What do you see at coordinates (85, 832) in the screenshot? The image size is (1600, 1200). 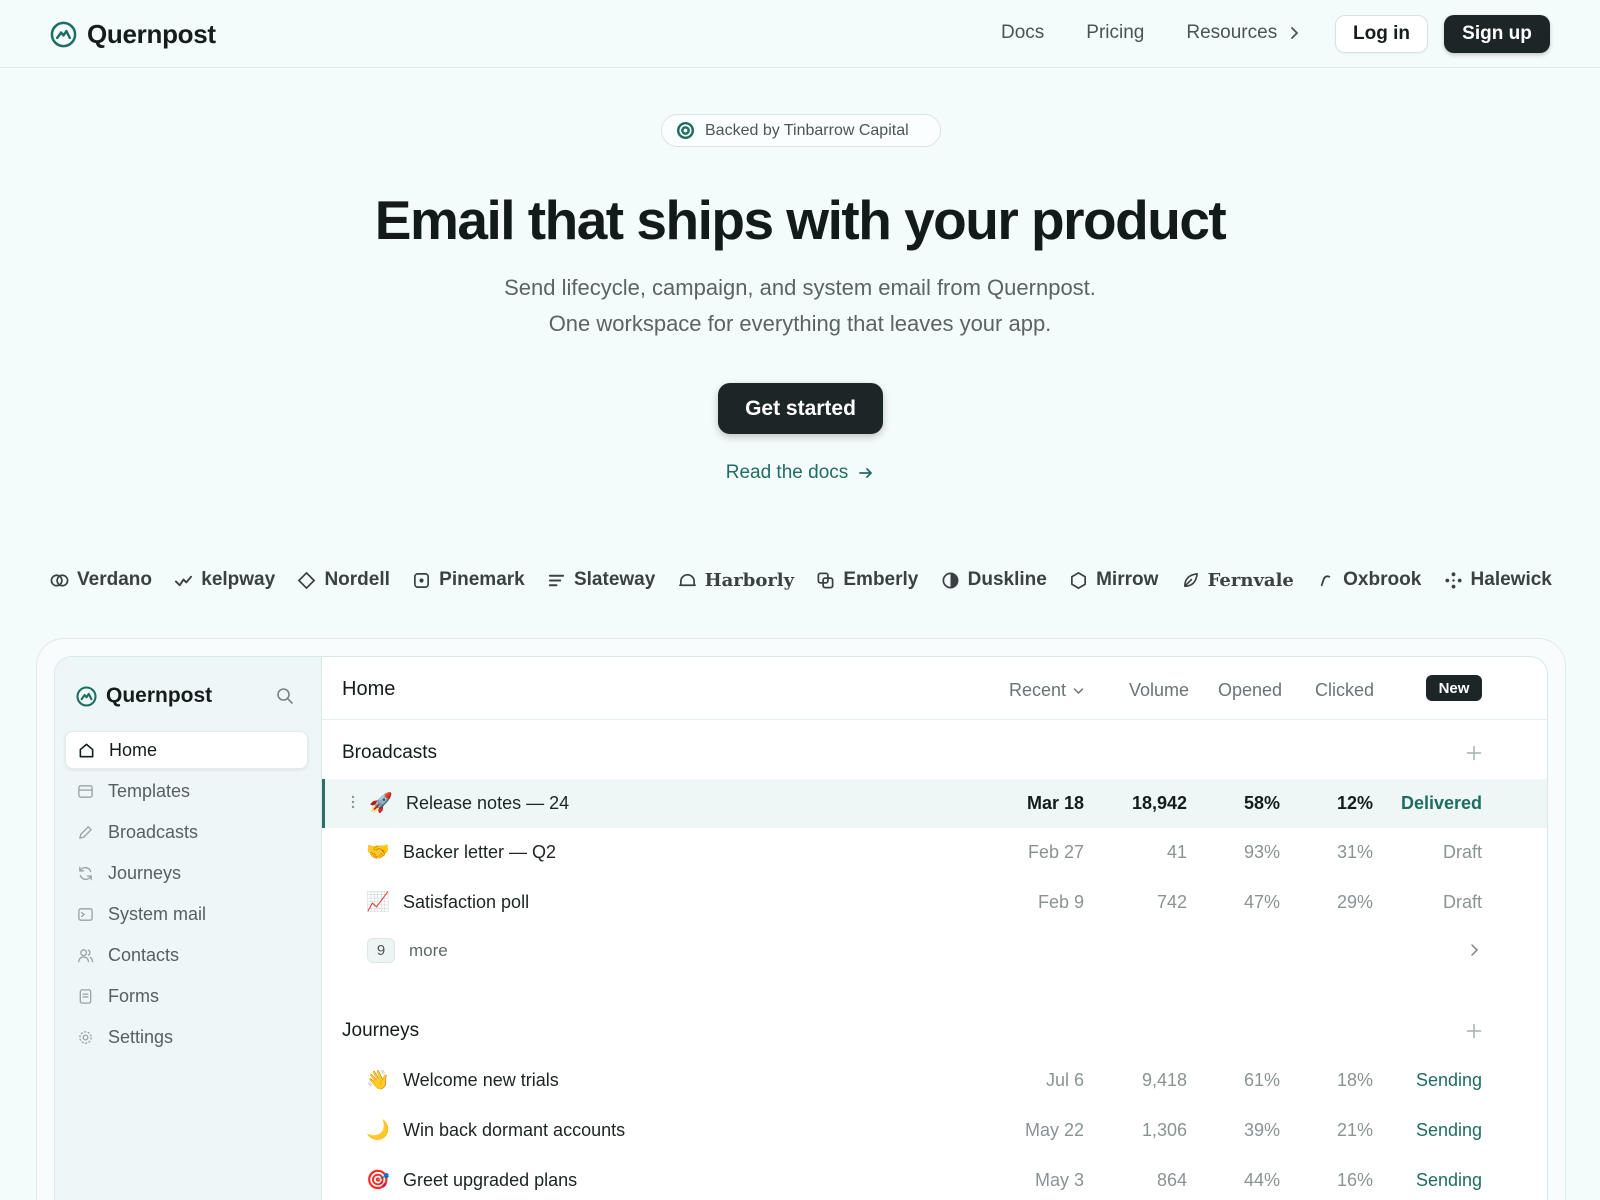 I see `pencil-icon` at bounding box center [85, 832].